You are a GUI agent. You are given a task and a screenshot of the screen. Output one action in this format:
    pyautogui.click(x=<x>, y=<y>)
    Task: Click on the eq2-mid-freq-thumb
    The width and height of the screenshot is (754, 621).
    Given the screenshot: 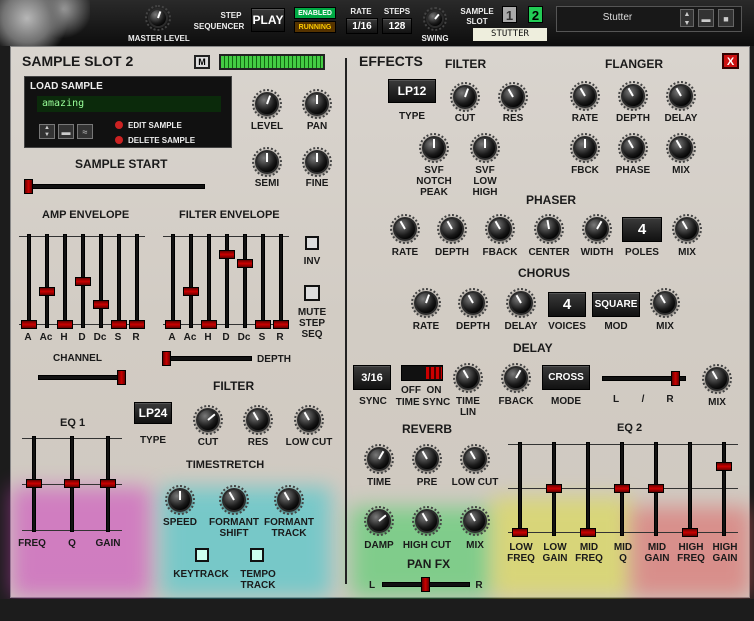 What is the action you would take?
    pyautogui.click(x=588, y=532)
    